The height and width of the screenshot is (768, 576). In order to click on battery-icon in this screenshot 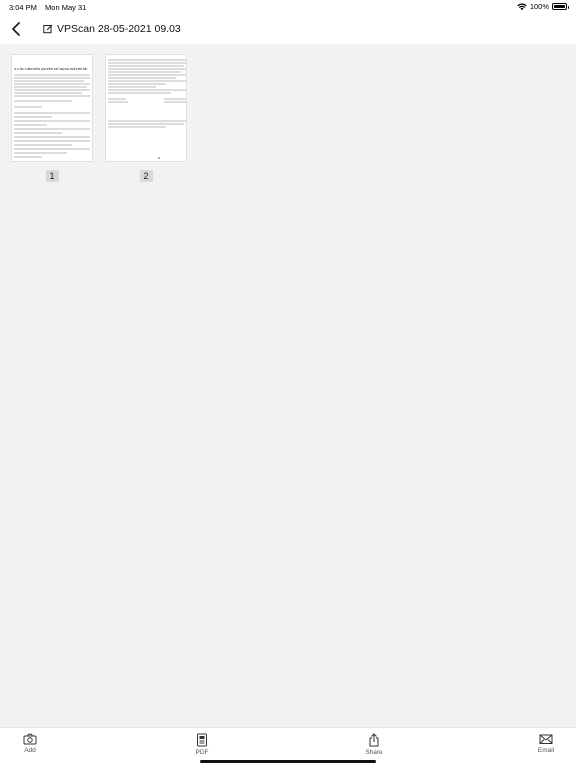, I will do `click(560, 6)`.